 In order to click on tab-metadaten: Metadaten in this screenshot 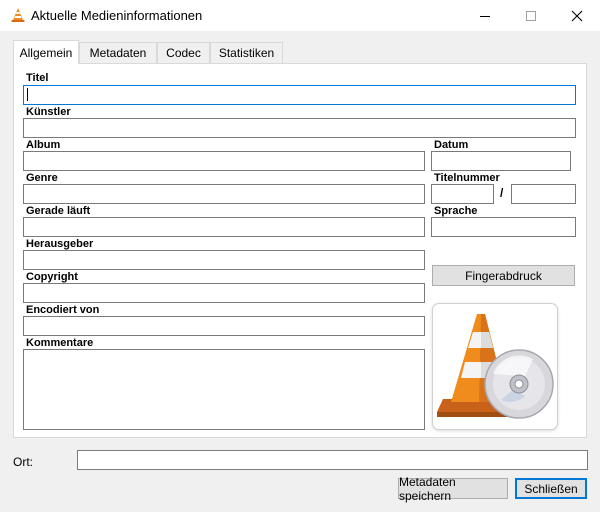, I will do `click(118, 52)`.